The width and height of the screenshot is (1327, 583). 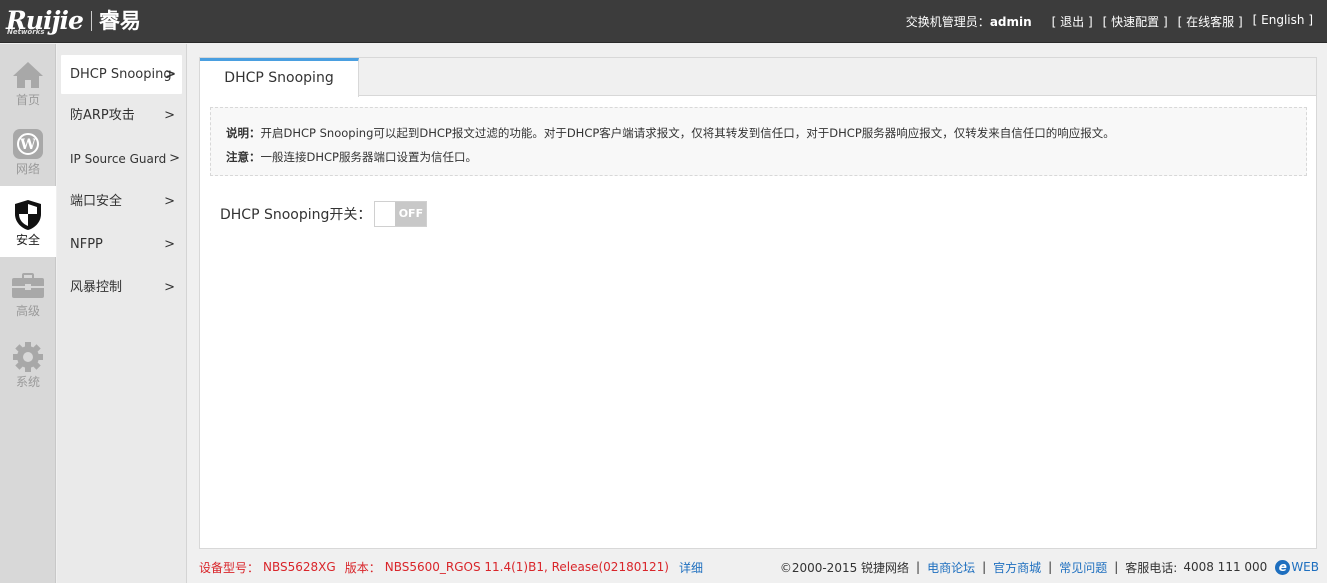 I want to click on logout-link: [ 退出 ], so click(x=1072, y=21).